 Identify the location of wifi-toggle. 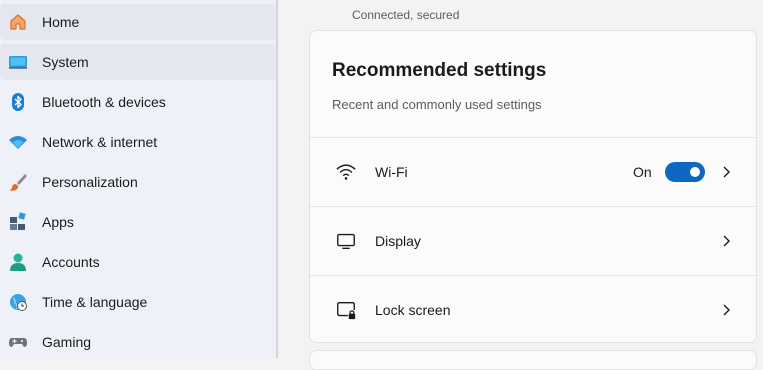
(685, 172).